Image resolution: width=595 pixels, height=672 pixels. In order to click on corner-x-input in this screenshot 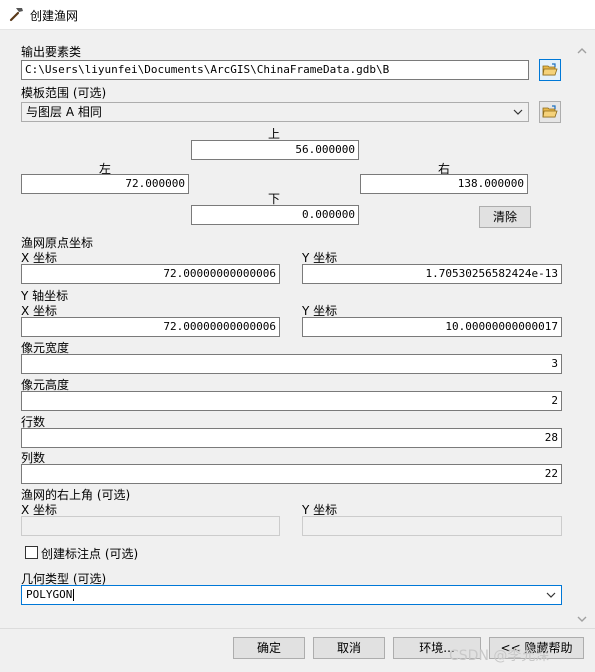, I will do `click(150, 526)`.